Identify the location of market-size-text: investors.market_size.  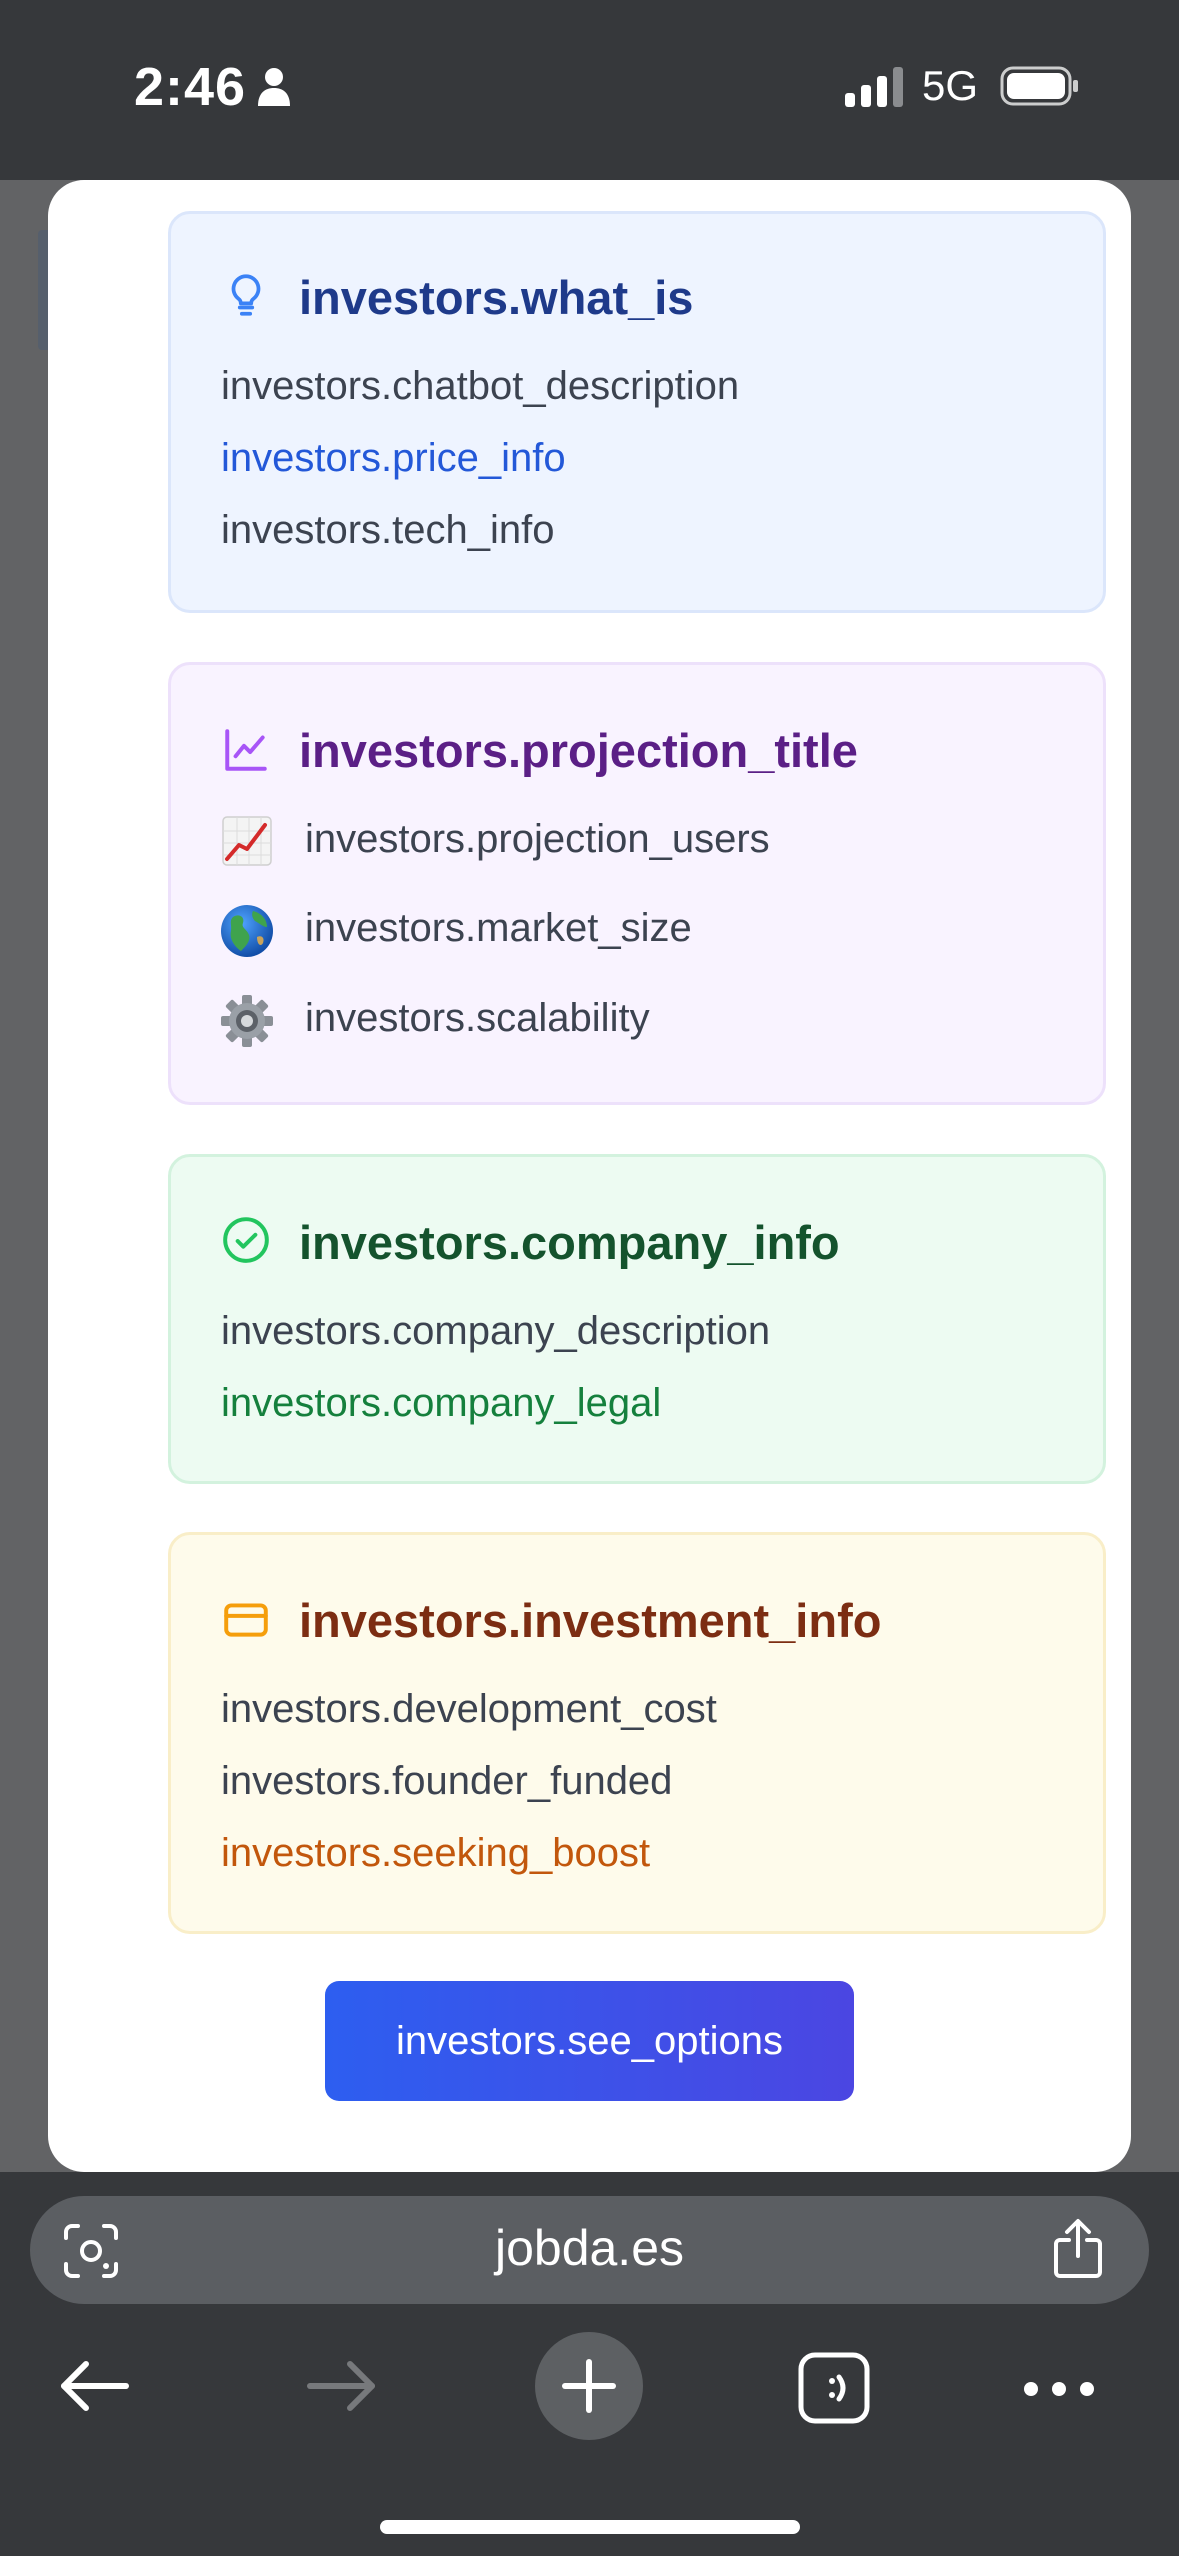
(498, 928).